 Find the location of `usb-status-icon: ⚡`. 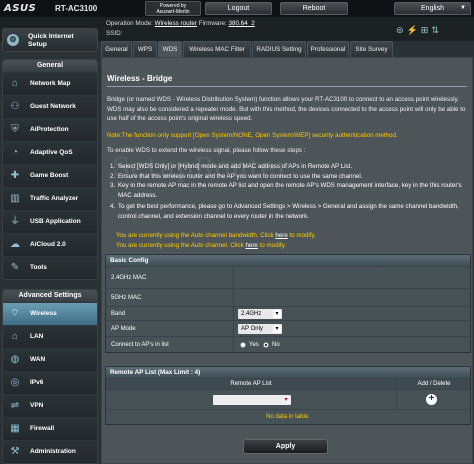

usb-status-icon: ⚡ is located at coordinates (414, 30).